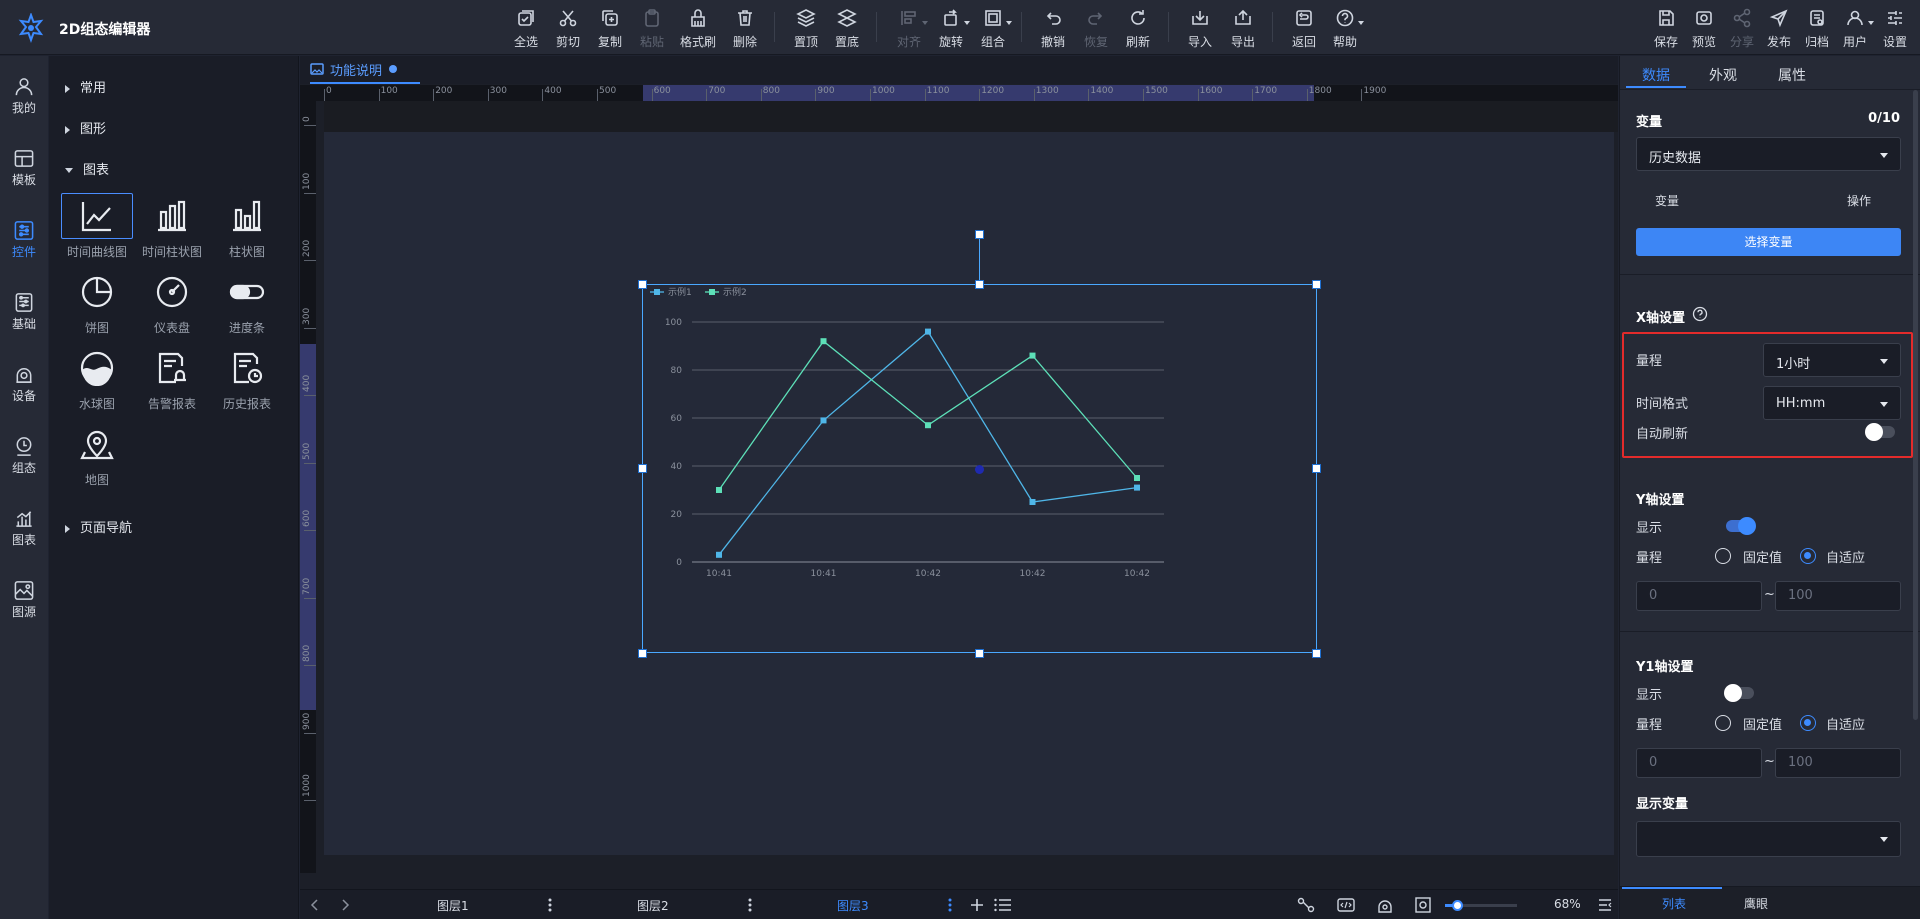 Image resolution: width=1920 pixels, height=919 pixels. Describe the element at coordinates (642, 468) in the screenshot. I see `resize-handle-w` at that location.